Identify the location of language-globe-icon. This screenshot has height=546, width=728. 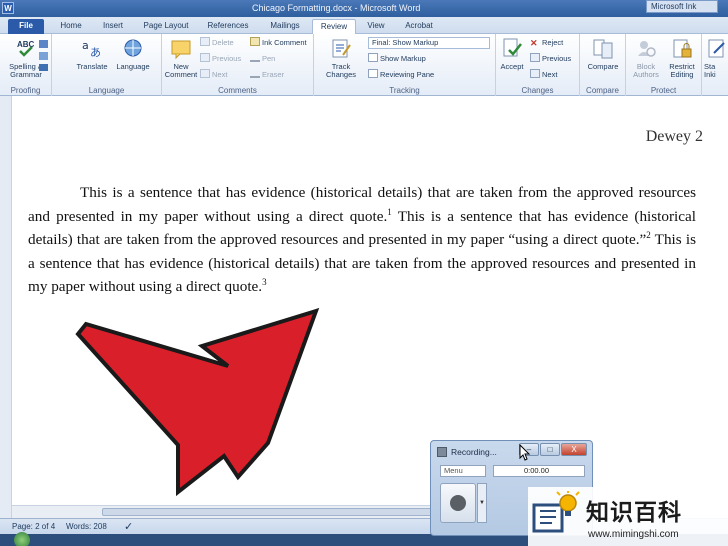
(133, 48).